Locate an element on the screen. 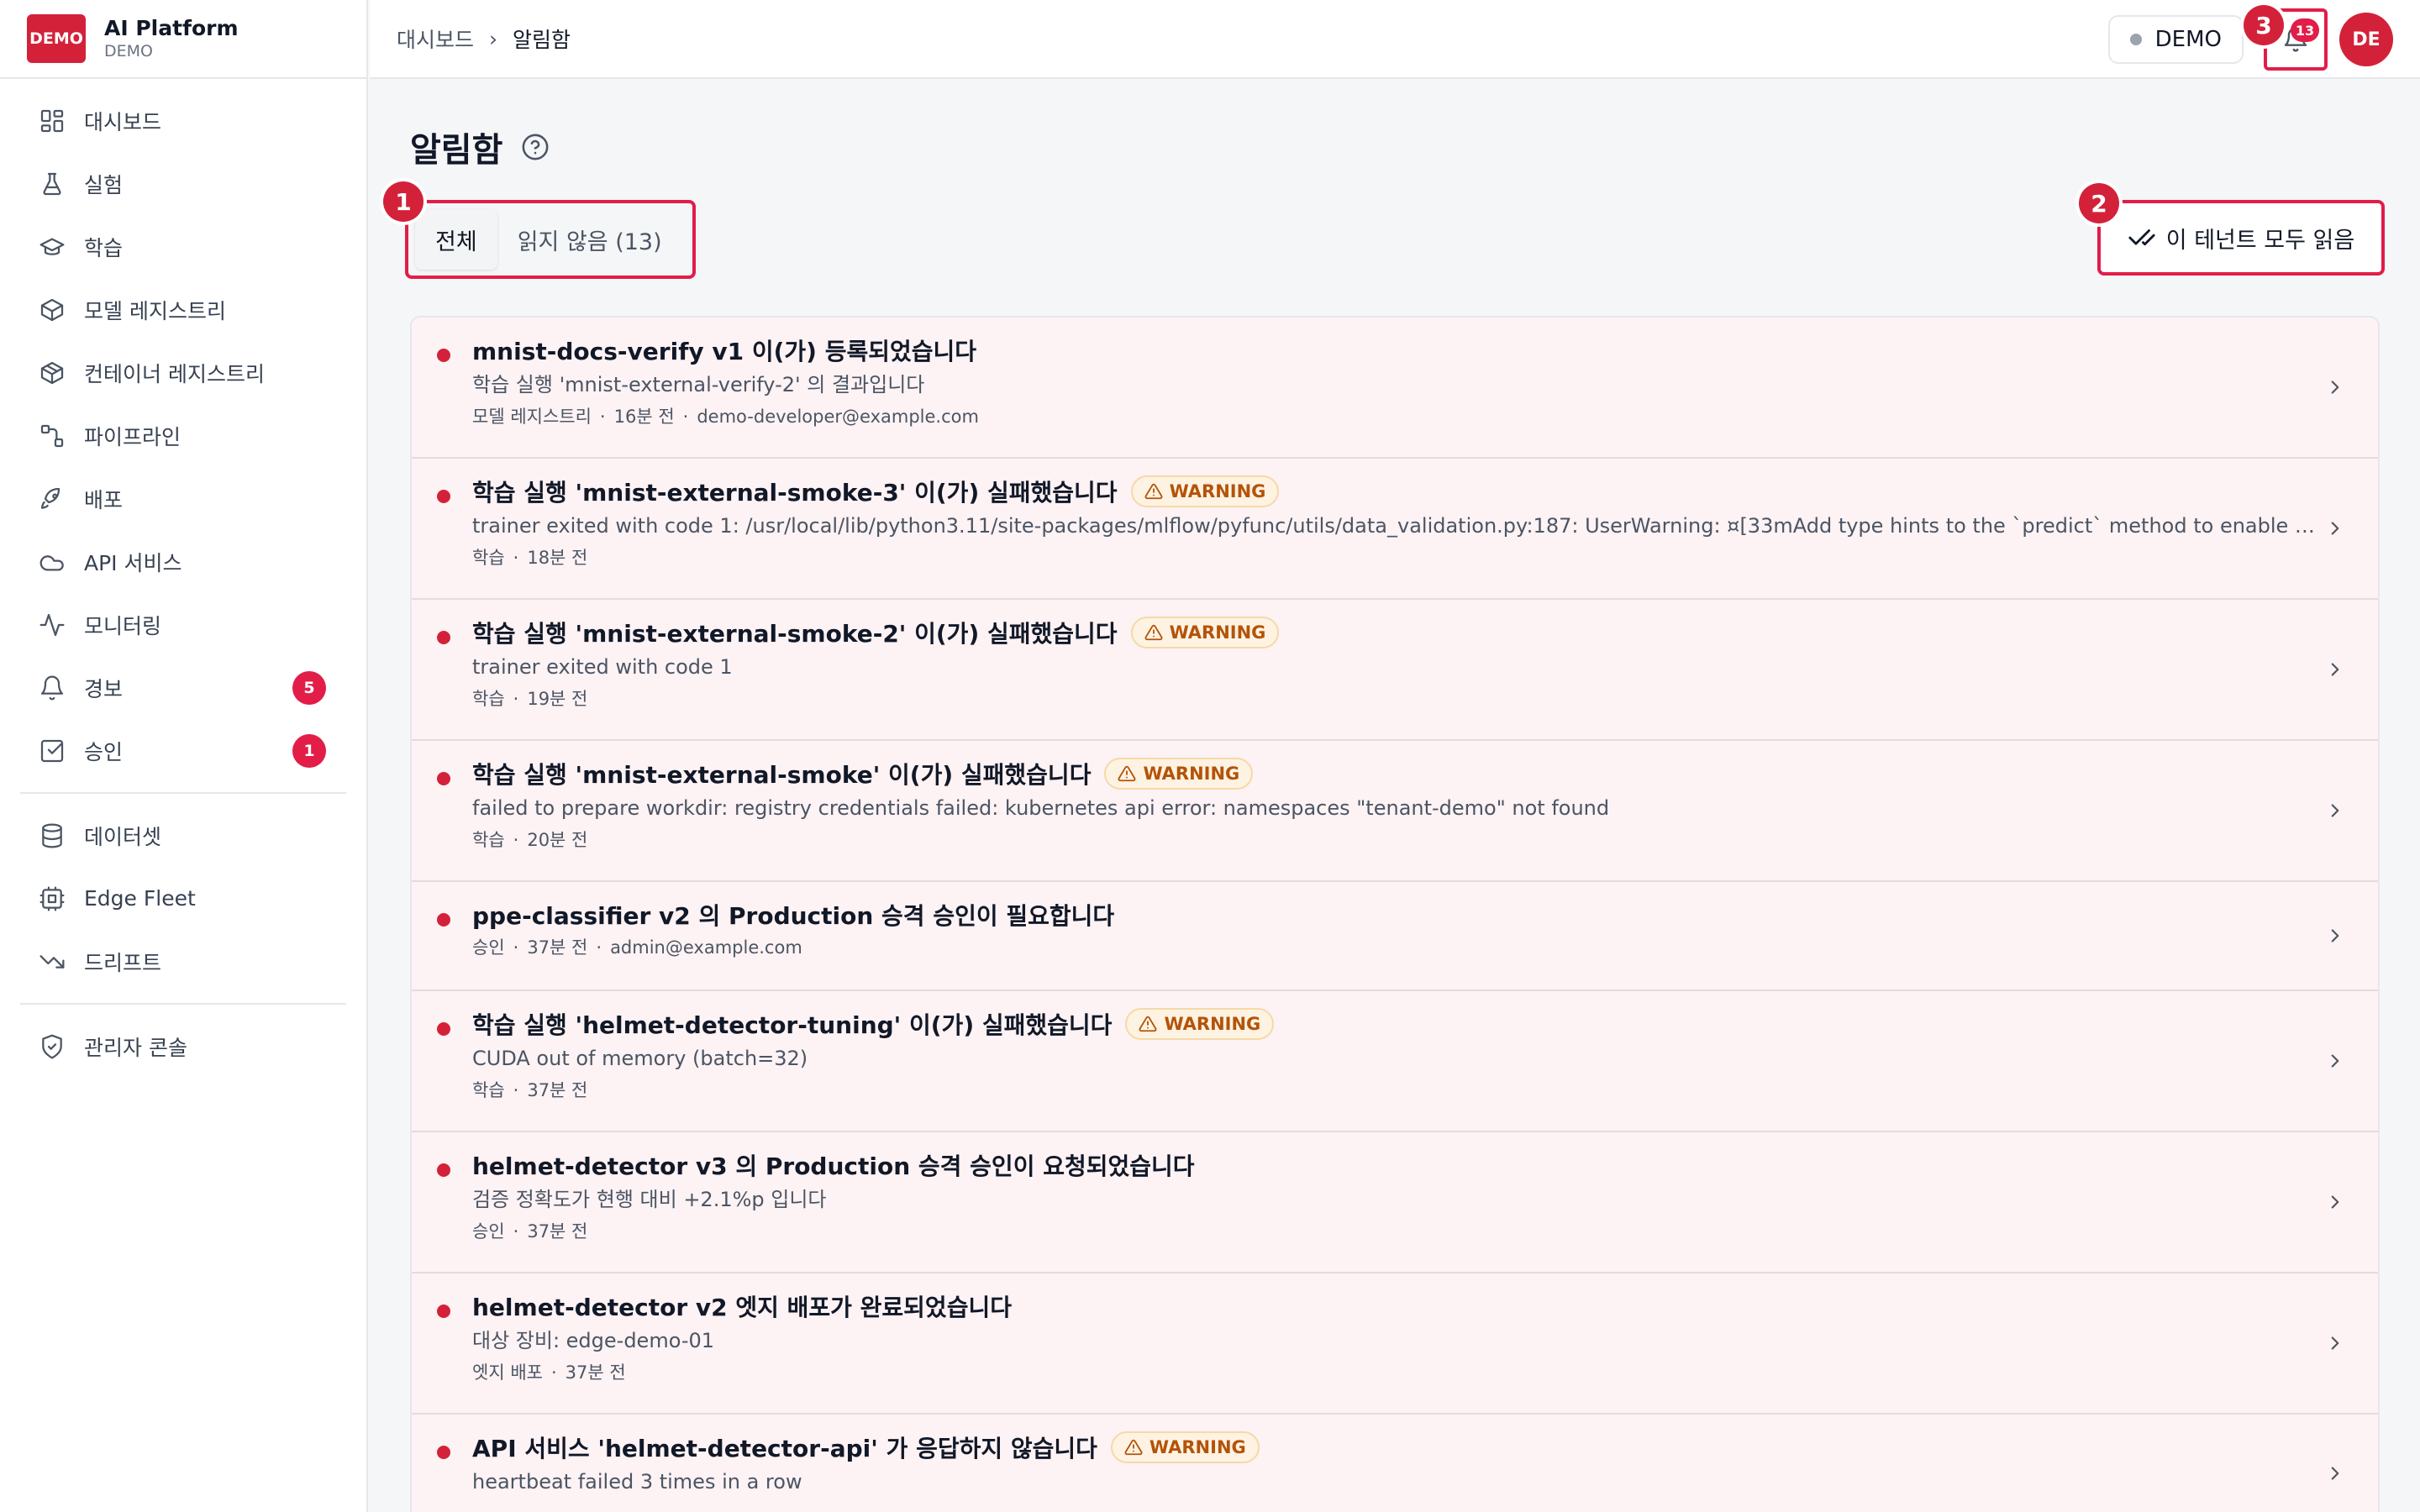  sidebar-item-cloud: API 서비스 is located at coordinates (183, 561).